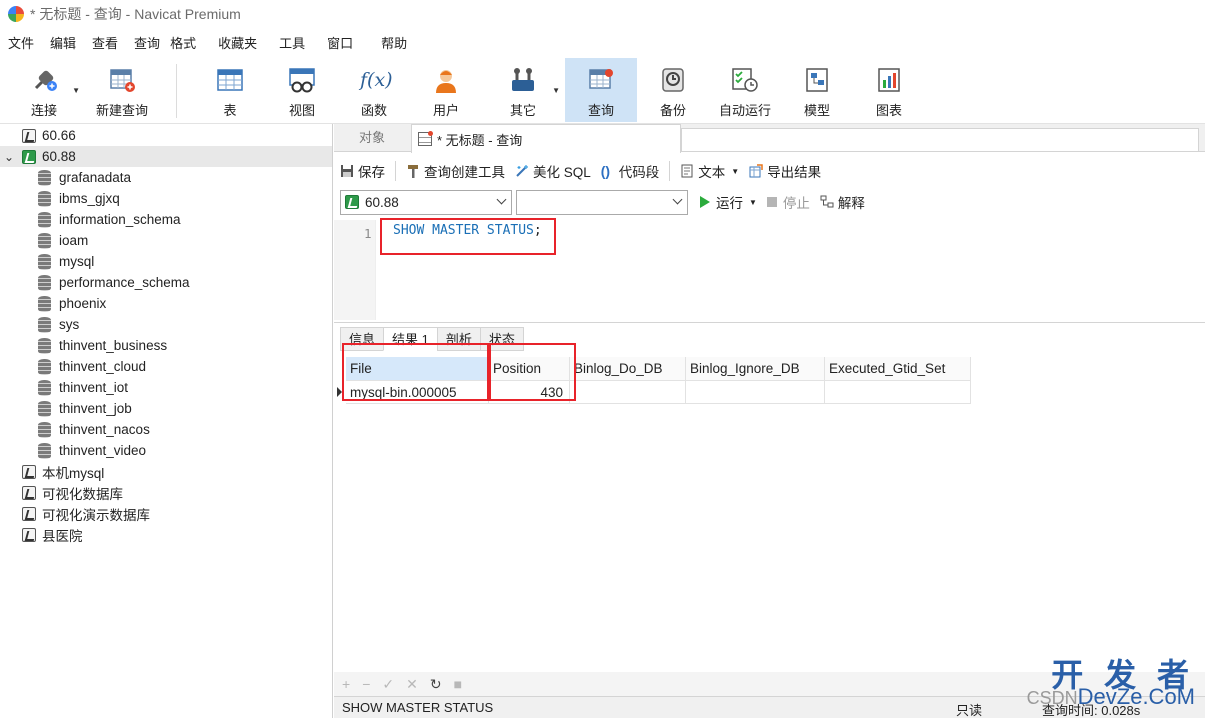 This screenshot has width=1205, height=718. I want to click on sql-code: SHOW MASTER STATUS;, so click(467, 231).